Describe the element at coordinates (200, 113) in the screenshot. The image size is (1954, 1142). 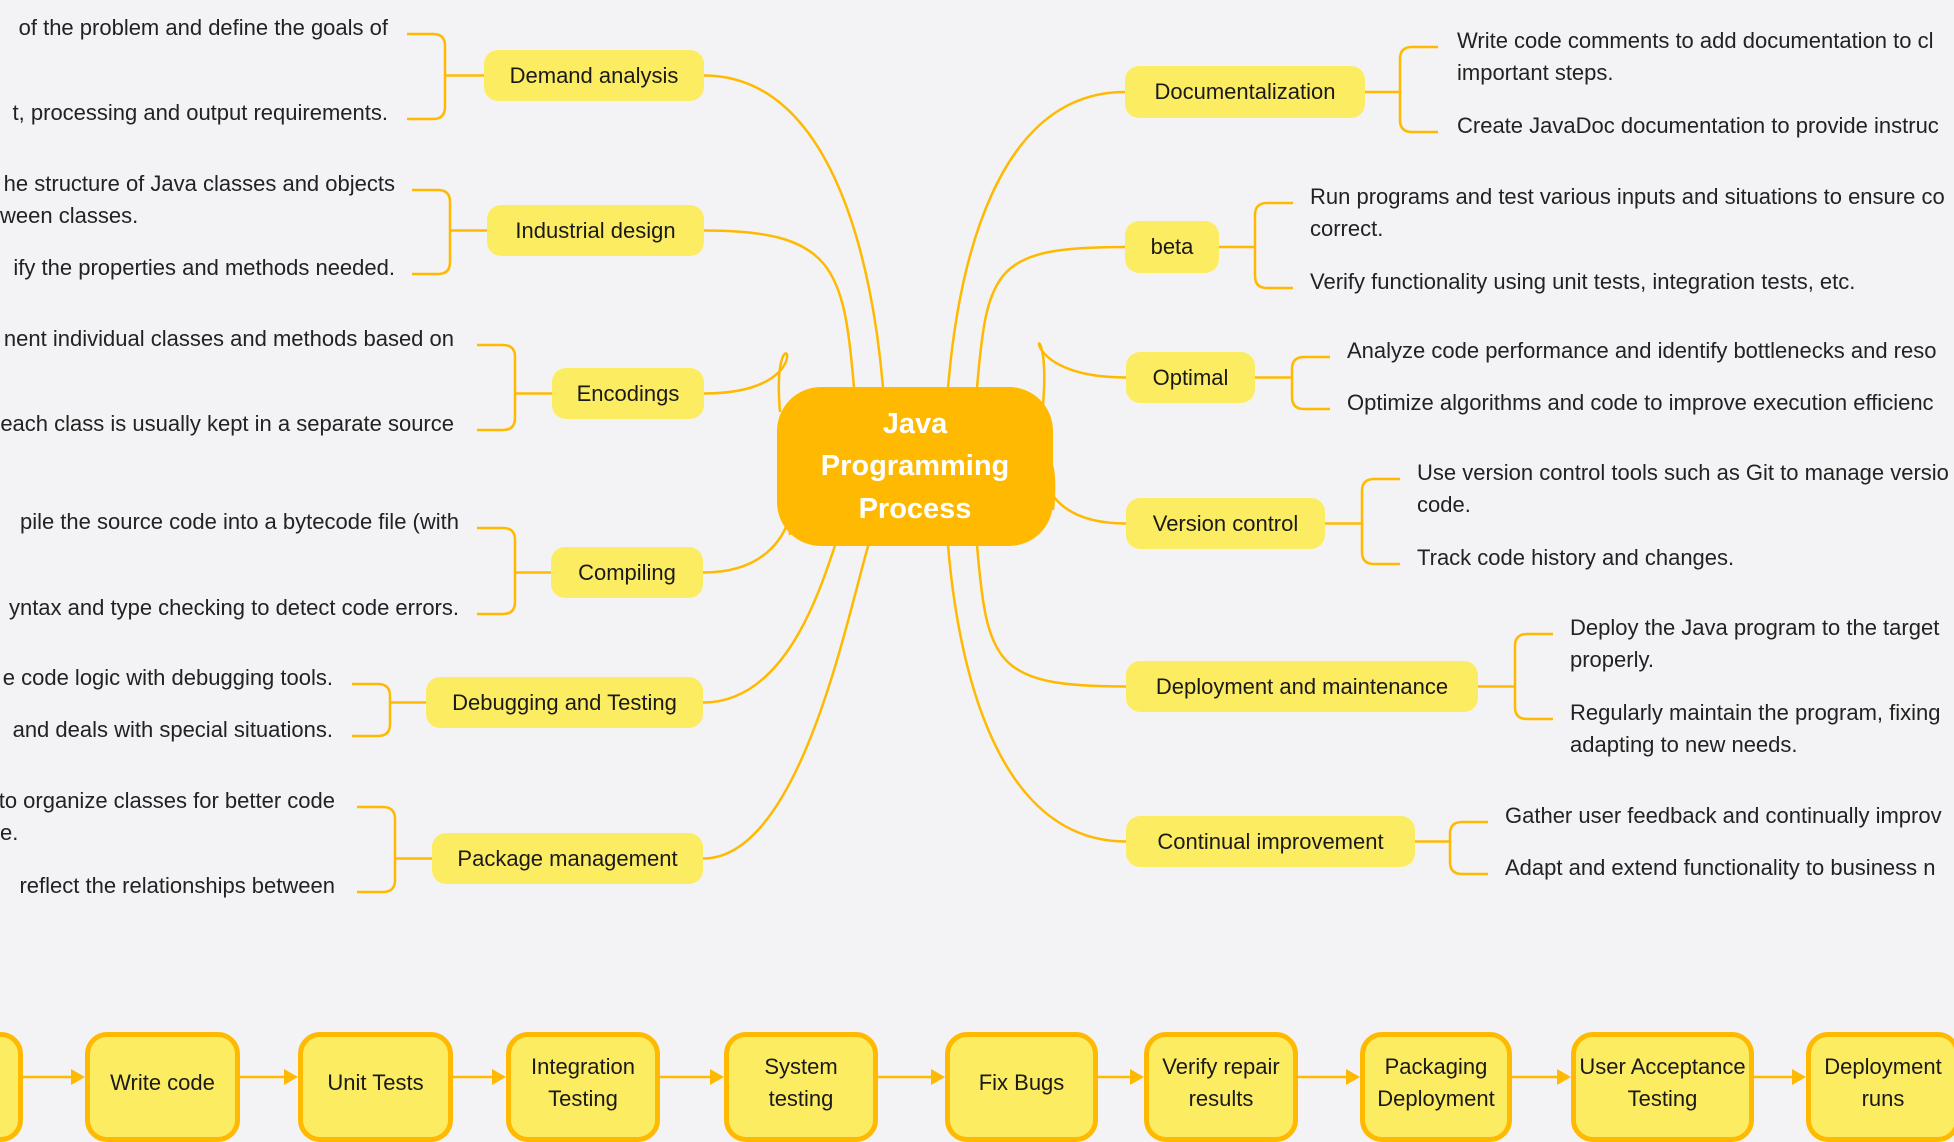
I see `subtopic: t, processing and output requirements.` at that location.